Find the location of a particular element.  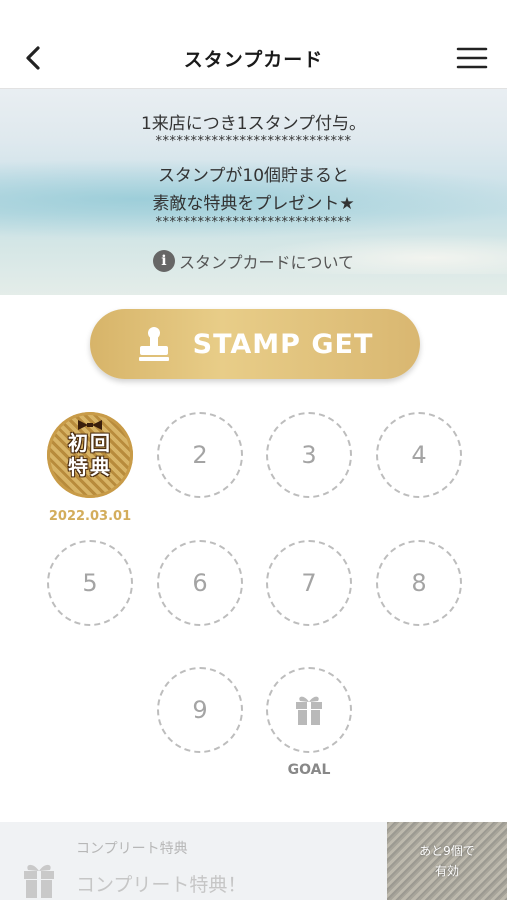

info-icon: i is located at coordinates (163, 261).